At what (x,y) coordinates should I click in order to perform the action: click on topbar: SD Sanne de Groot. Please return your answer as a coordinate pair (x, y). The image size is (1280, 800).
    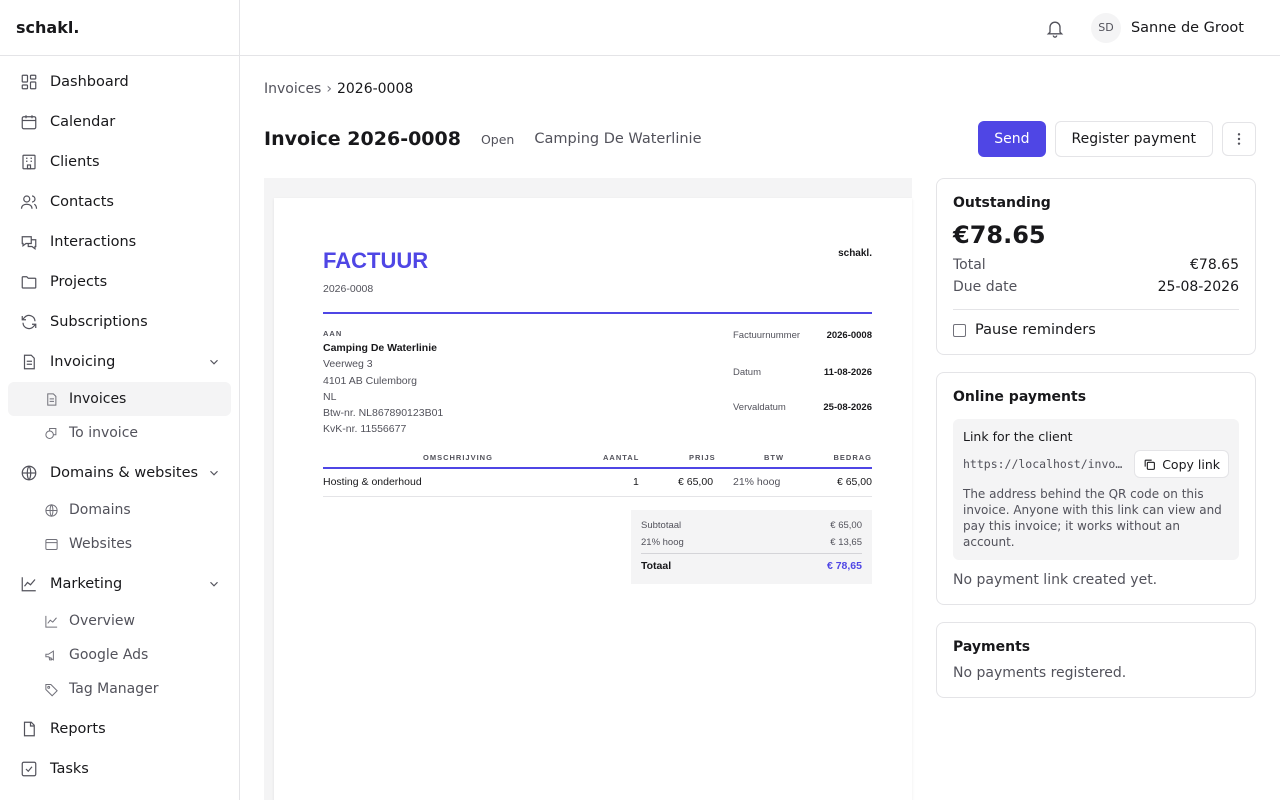
    Looking at the image, I should click on (760, 28).